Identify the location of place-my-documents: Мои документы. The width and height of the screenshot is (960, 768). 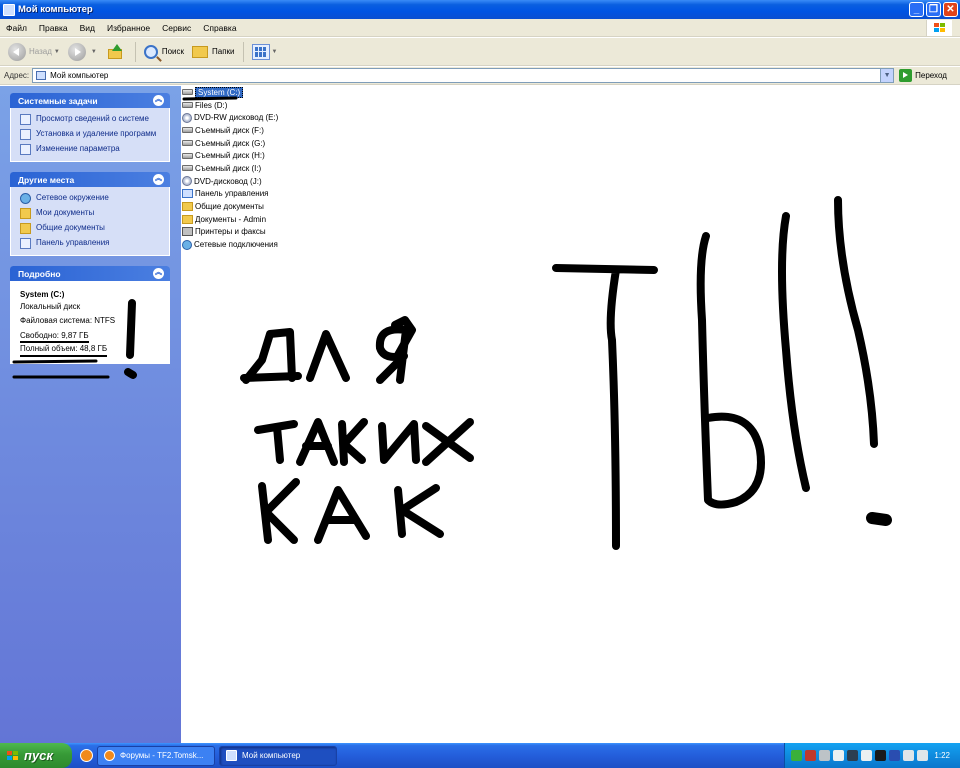
(91, 213).